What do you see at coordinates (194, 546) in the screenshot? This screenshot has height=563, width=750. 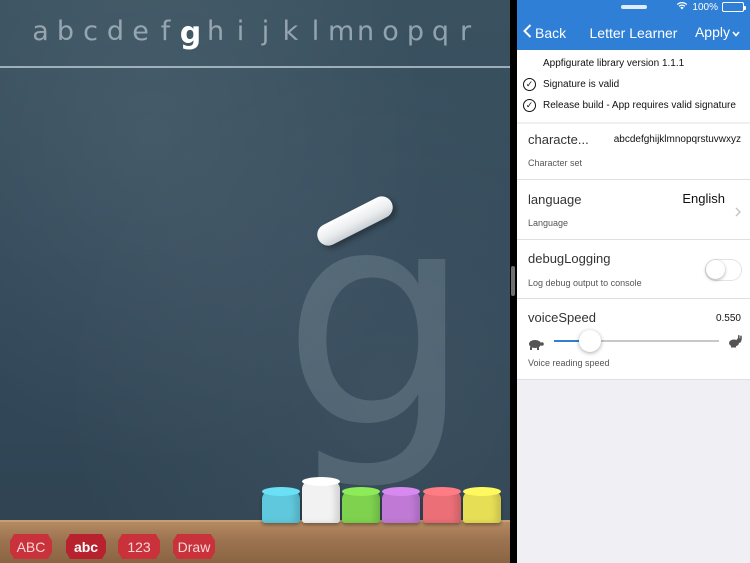 I see `mode-button-draw: Draw` at bounding box center [194, 546].